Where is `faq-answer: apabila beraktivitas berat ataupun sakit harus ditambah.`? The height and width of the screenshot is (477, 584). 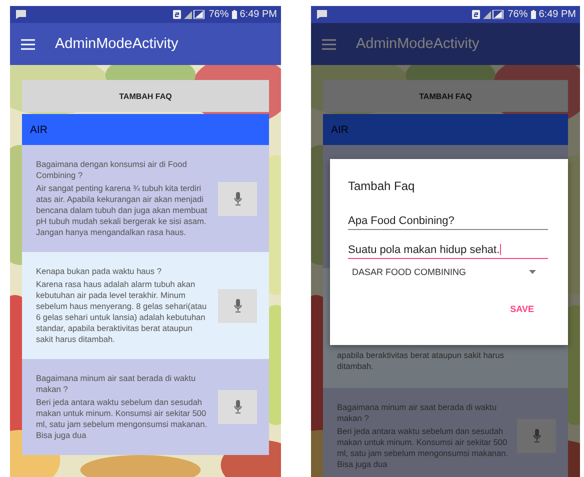 faq-answer: apabila beraktivitas berat ataupun sakit harus ditambah. is located at coordinates (421, 361).